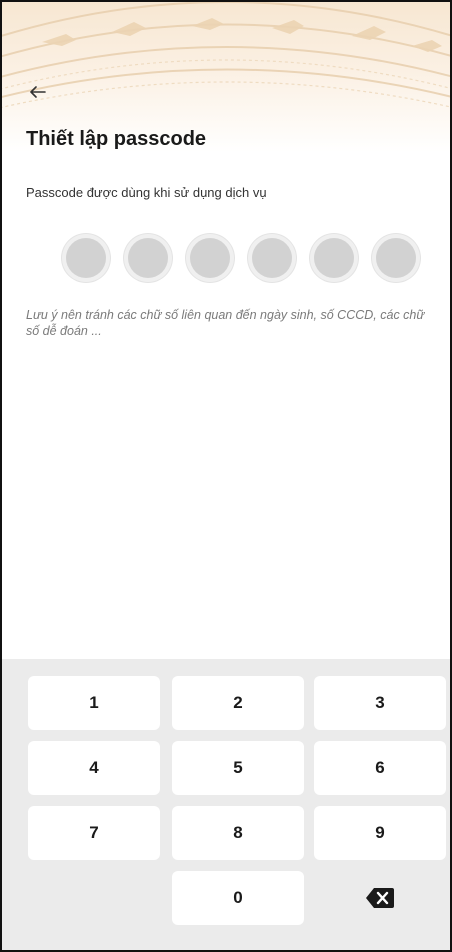  I want to click on key-4: 4, so click(94, 768).